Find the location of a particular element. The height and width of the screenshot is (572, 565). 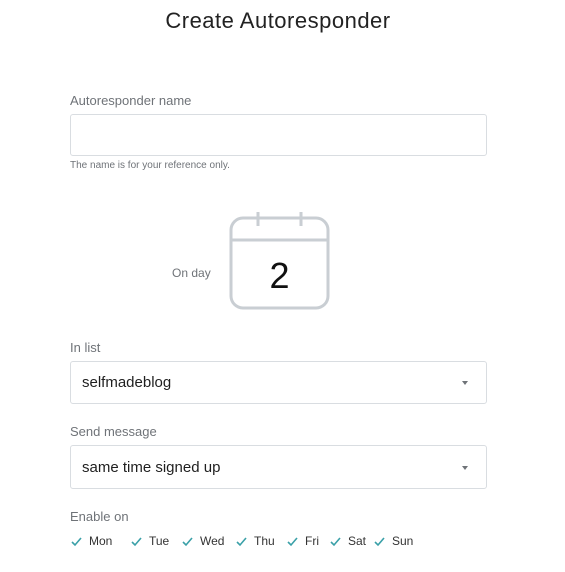

send-message-label: Send message is located at coordinates (113, 431).